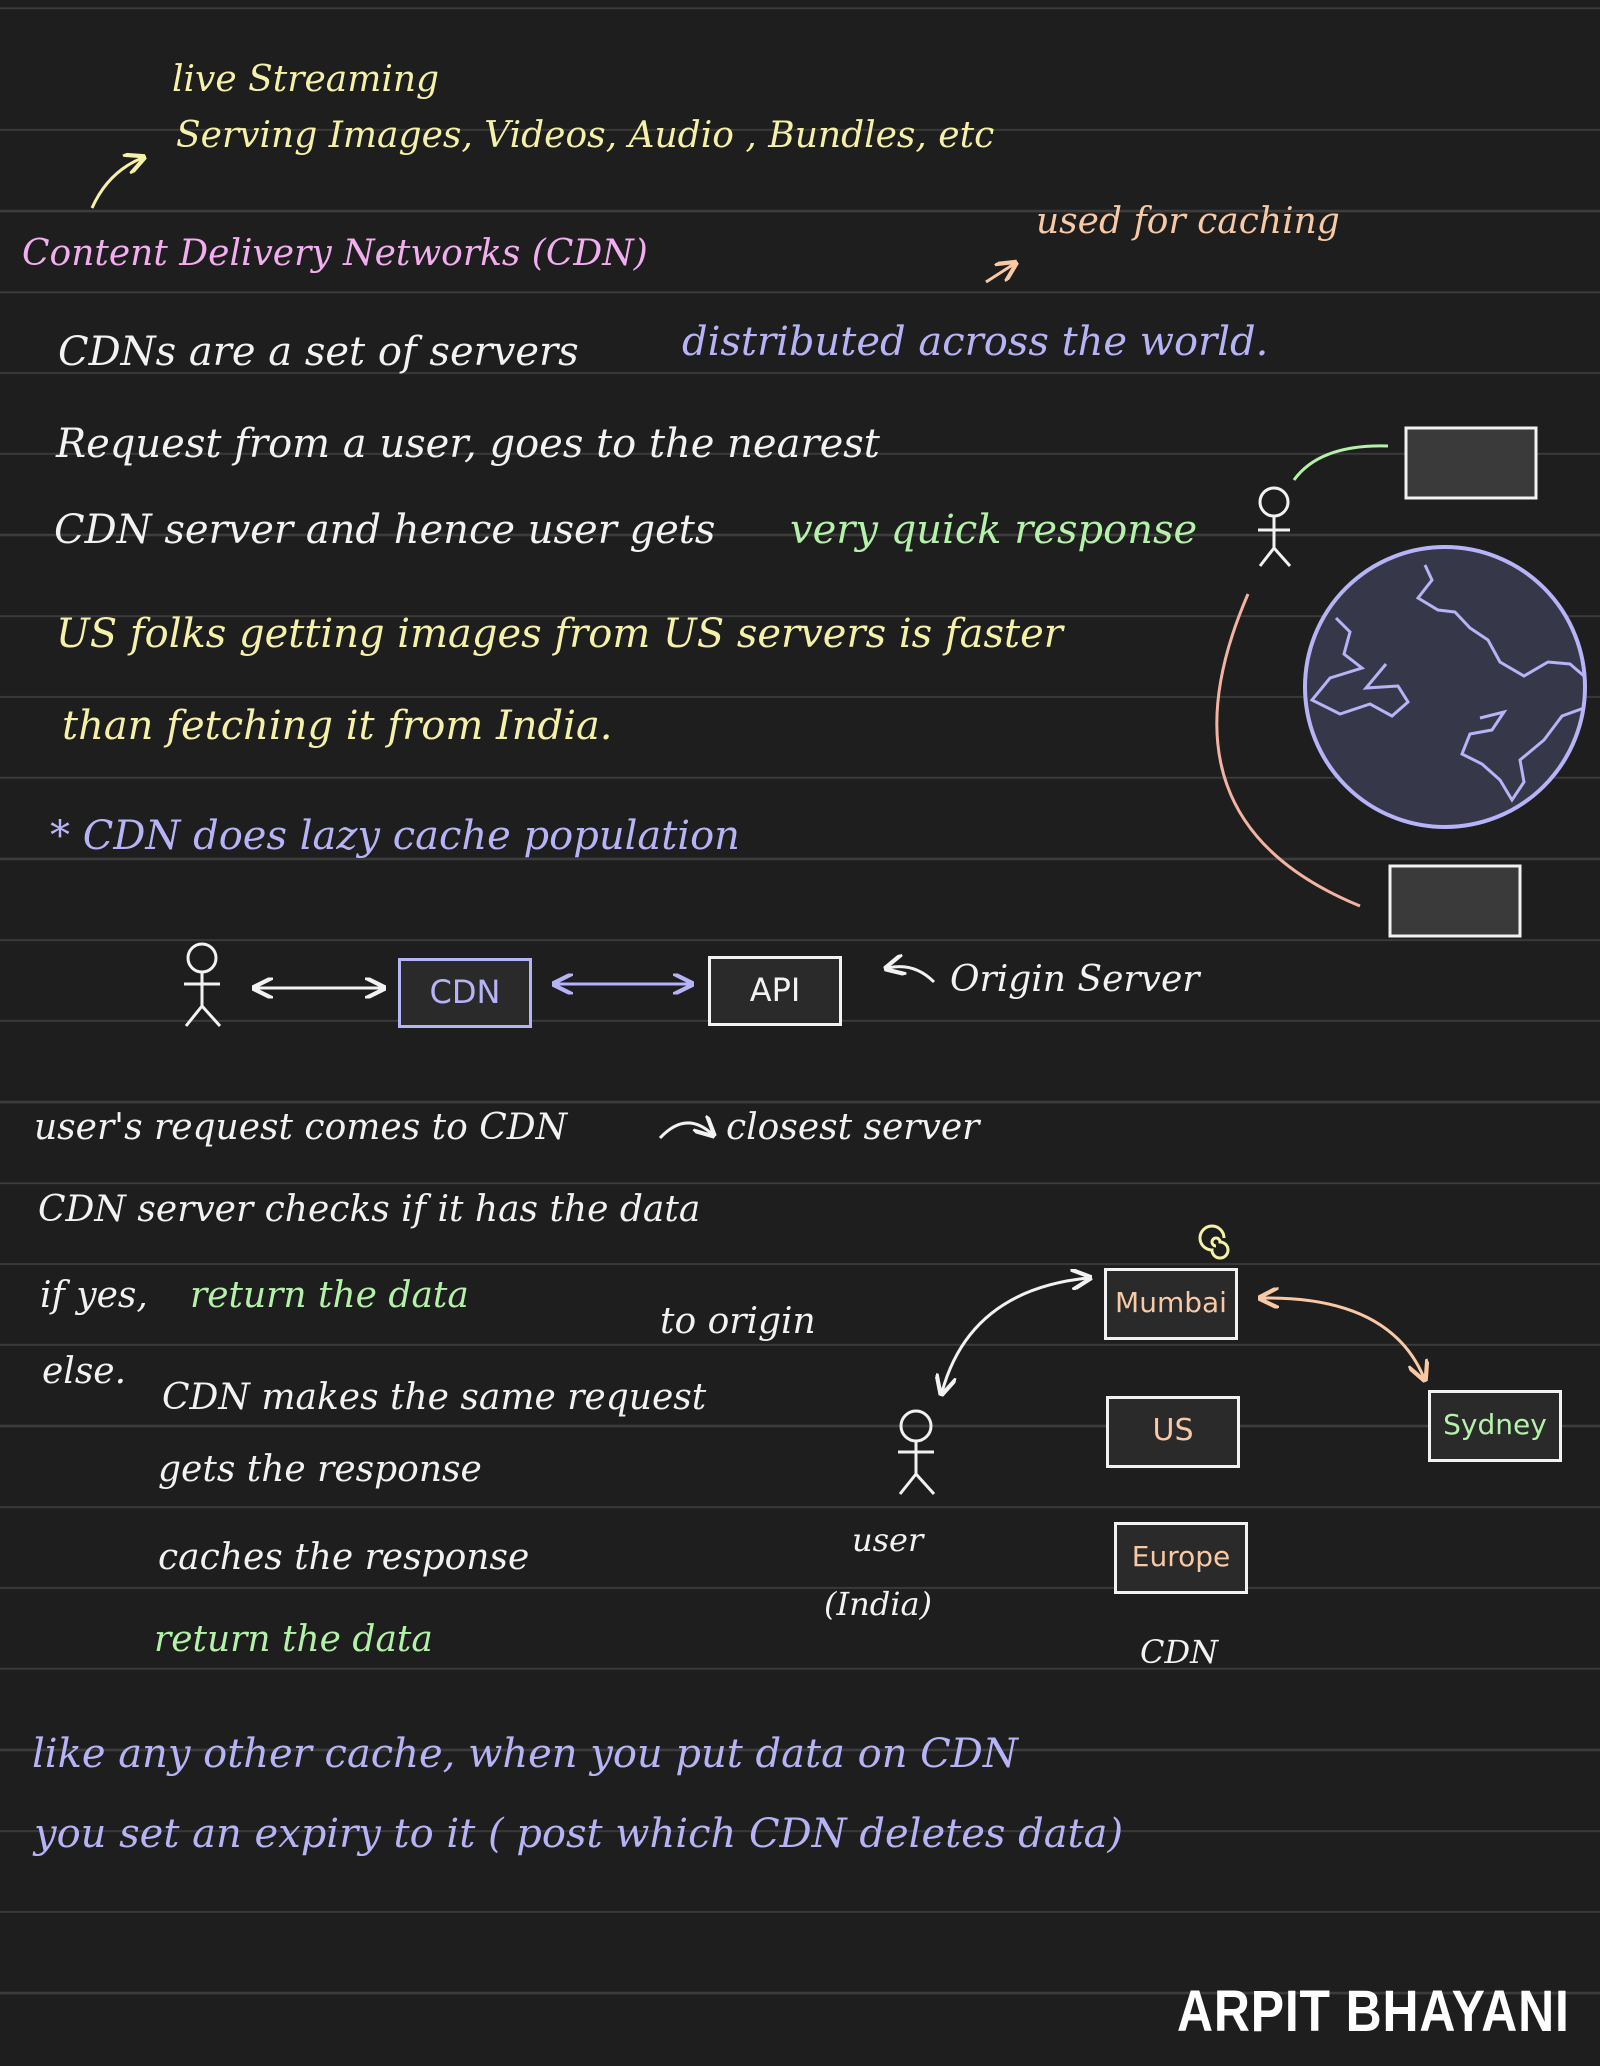 This screenshot has height=2066, width=1600. Describe the element at coordinates (1214, 1242) in the screenshot. I see `spiral-icon` at that location.